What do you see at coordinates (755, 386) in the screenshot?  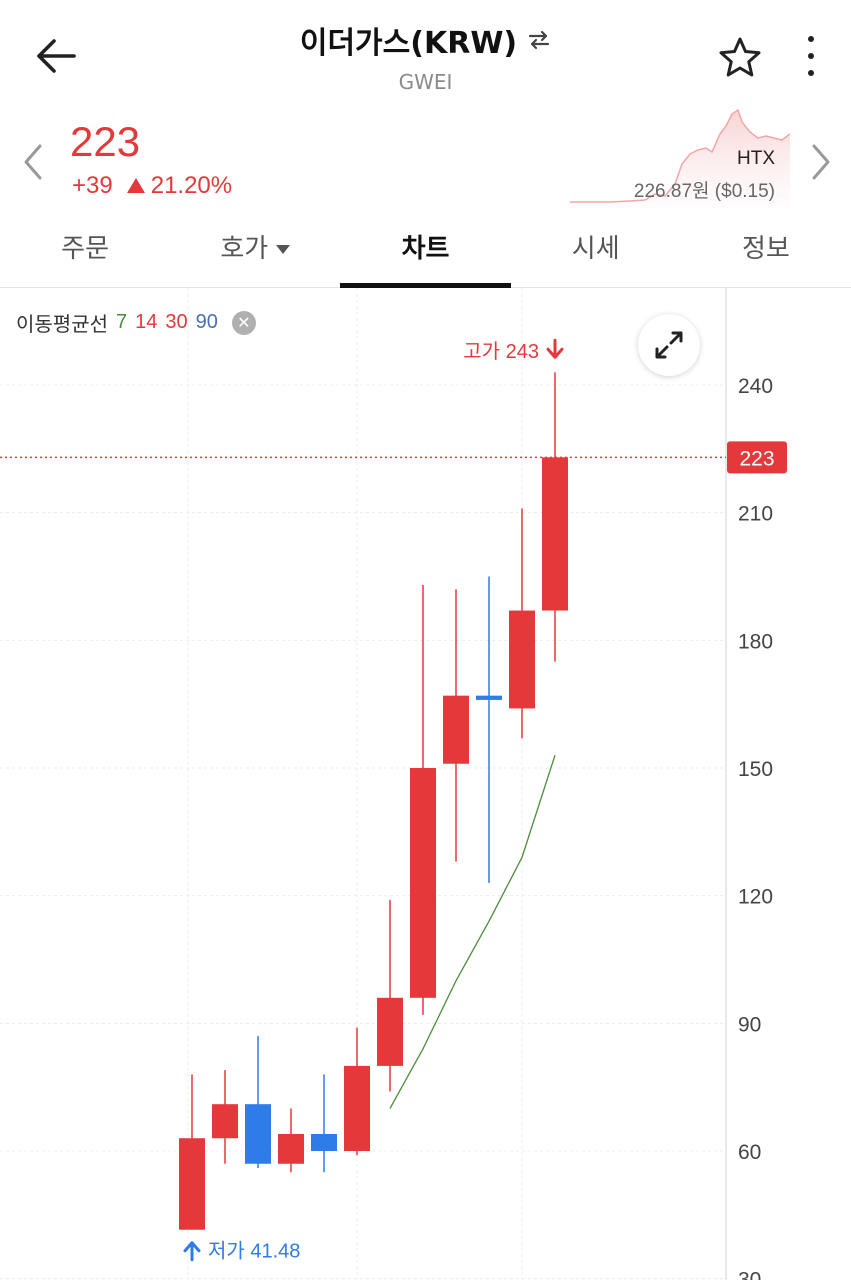 I see `y-tick-label: 240` at bounding box center [755, 386].